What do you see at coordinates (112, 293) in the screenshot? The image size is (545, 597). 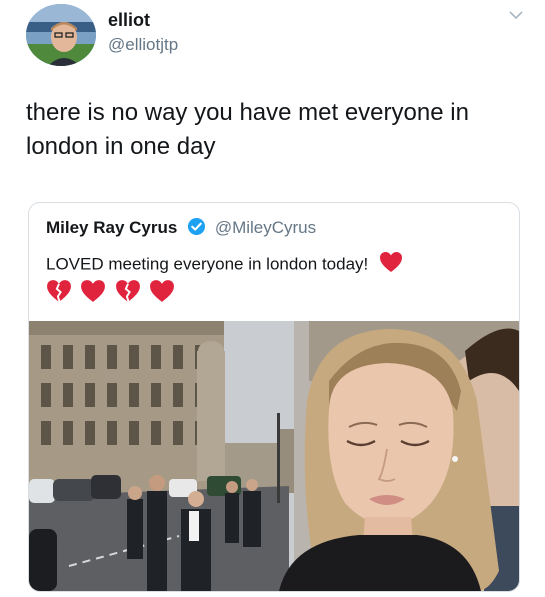 I see `emoji-row` at bounding box center [112, 293].